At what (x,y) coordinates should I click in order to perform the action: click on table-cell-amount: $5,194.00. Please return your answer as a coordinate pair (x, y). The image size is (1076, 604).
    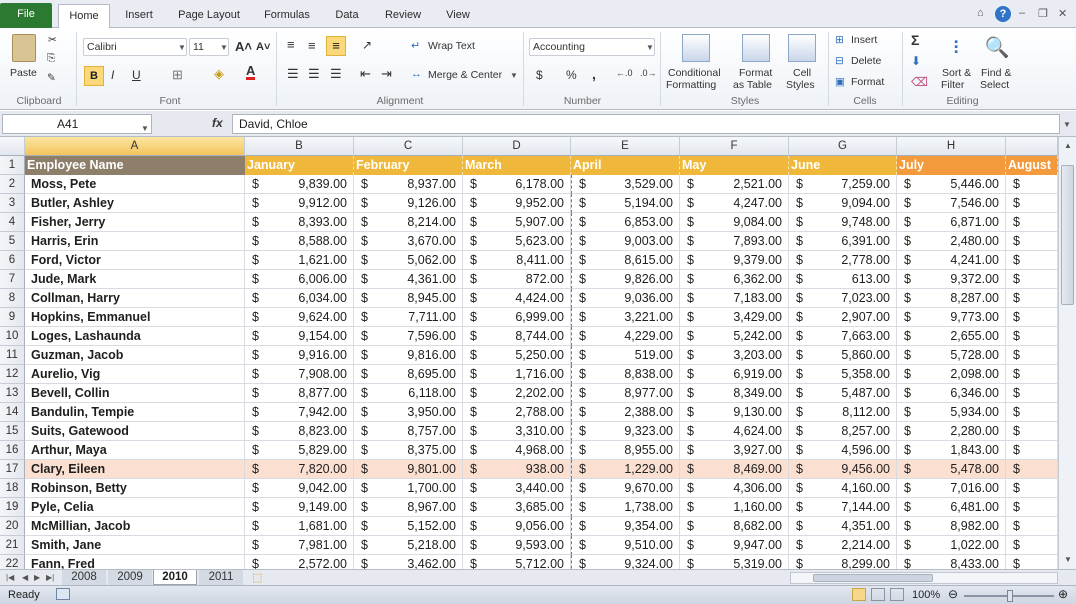
    Looking at the image, I should click on (625, 203).